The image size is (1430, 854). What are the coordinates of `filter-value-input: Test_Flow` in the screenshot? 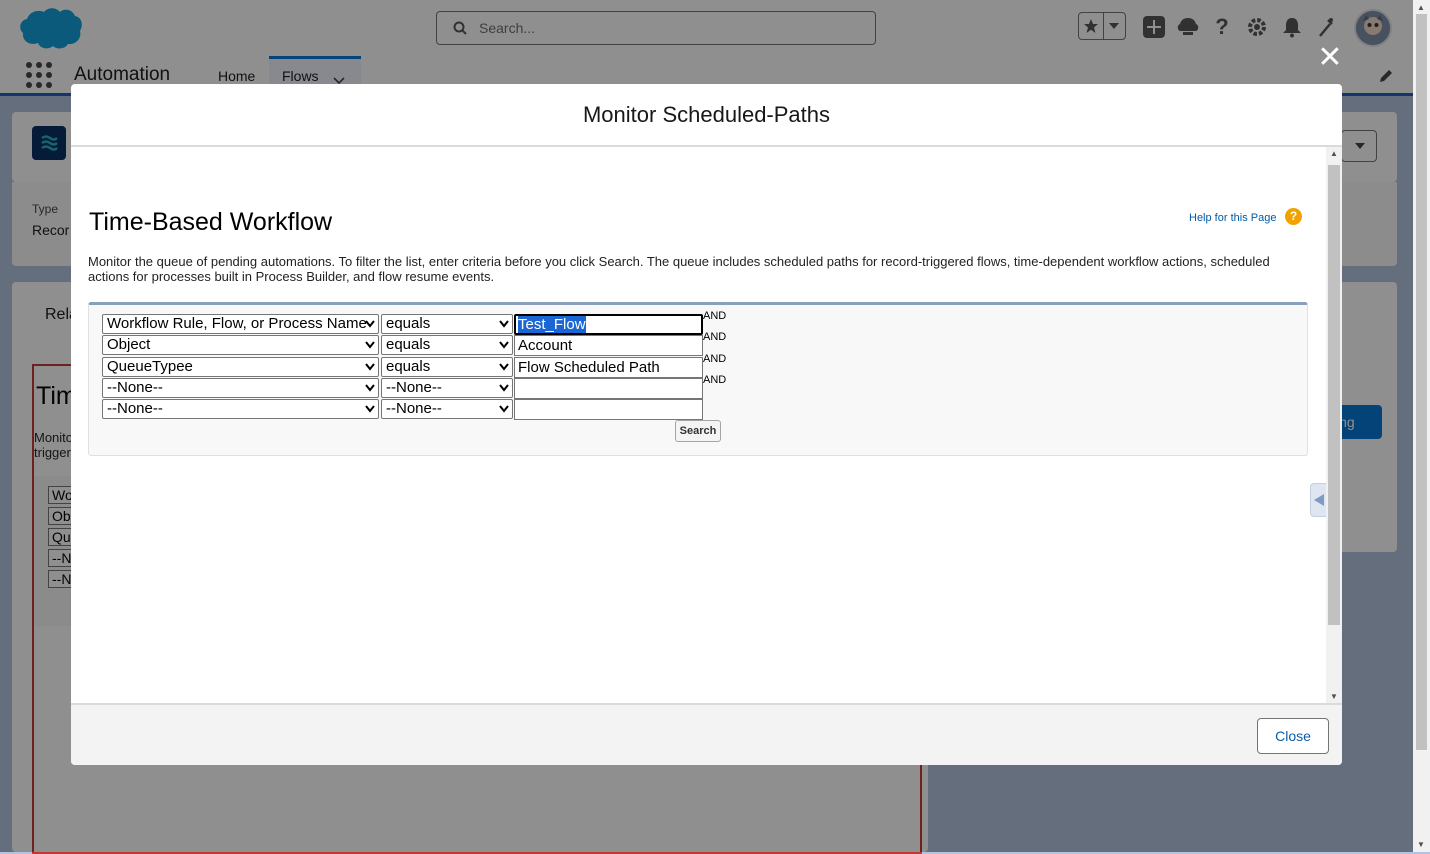 It's located at (608, 324).